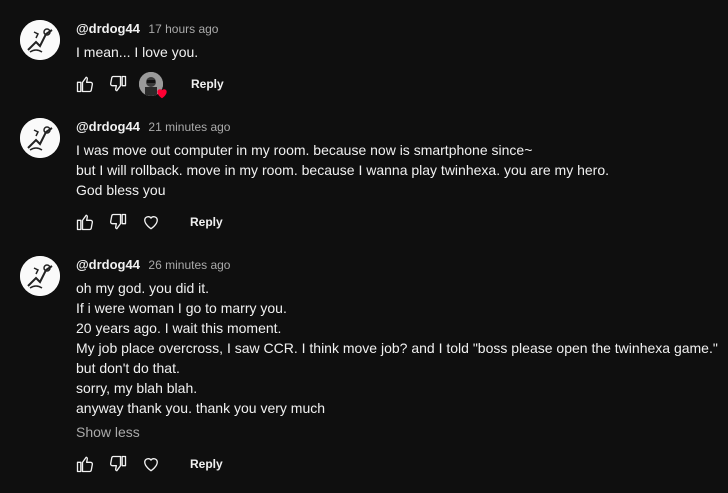  I want to click on comment-line: If i were woman I go to marry you., so click(181, 308).